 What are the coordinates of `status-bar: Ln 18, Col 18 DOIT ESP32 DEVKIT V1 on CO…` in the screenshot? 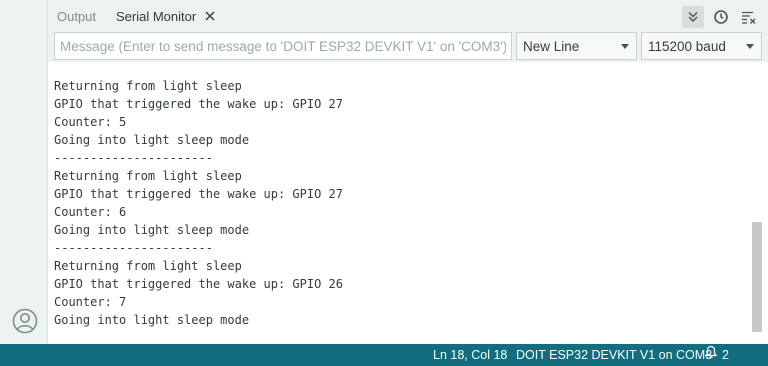 It's located at (384, 355).